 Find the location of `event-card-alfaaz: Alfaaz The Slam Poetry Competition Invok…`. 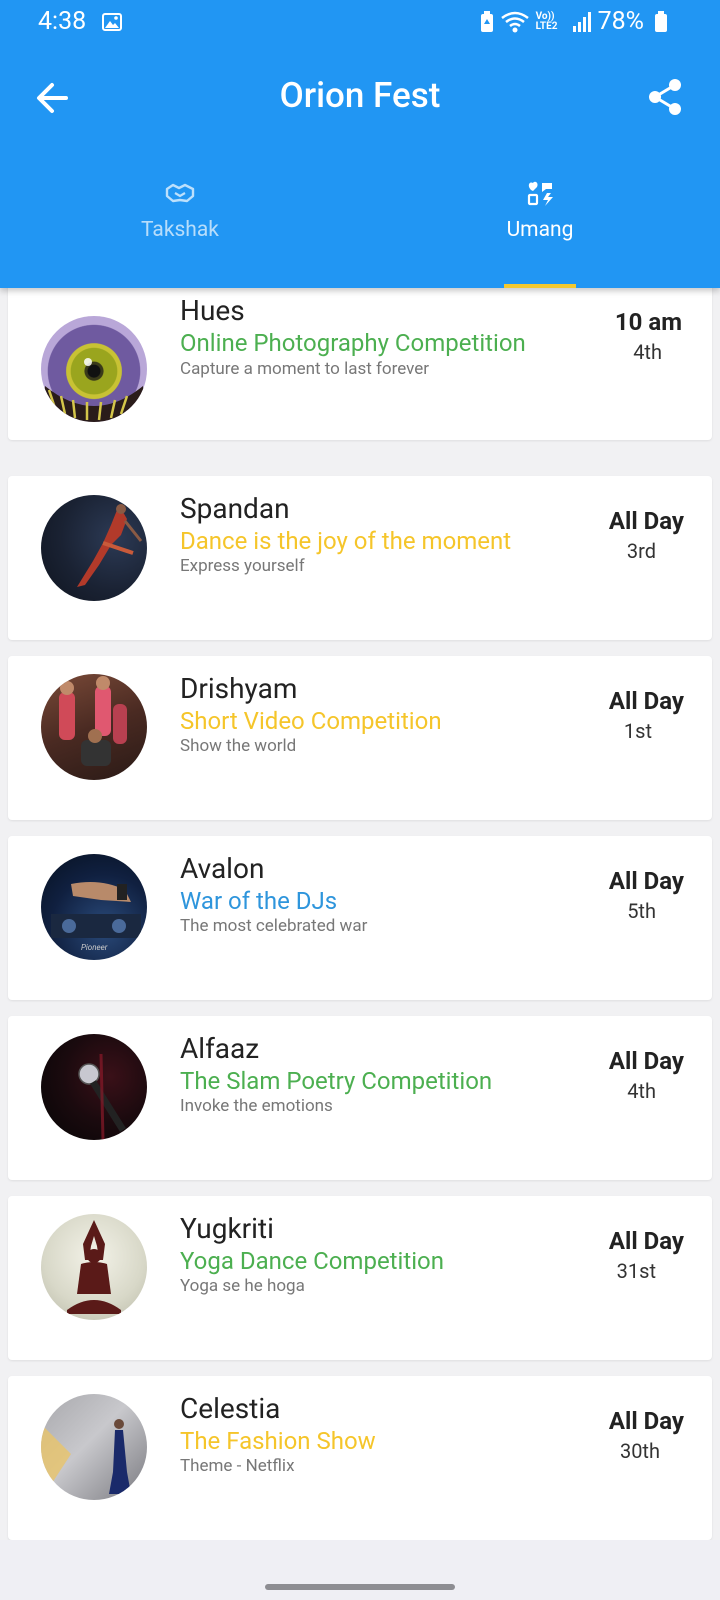

event-card-alfaaz: Alfaaz The Slam Poetry Competition Invok… is located at coordinates (360, 1098).